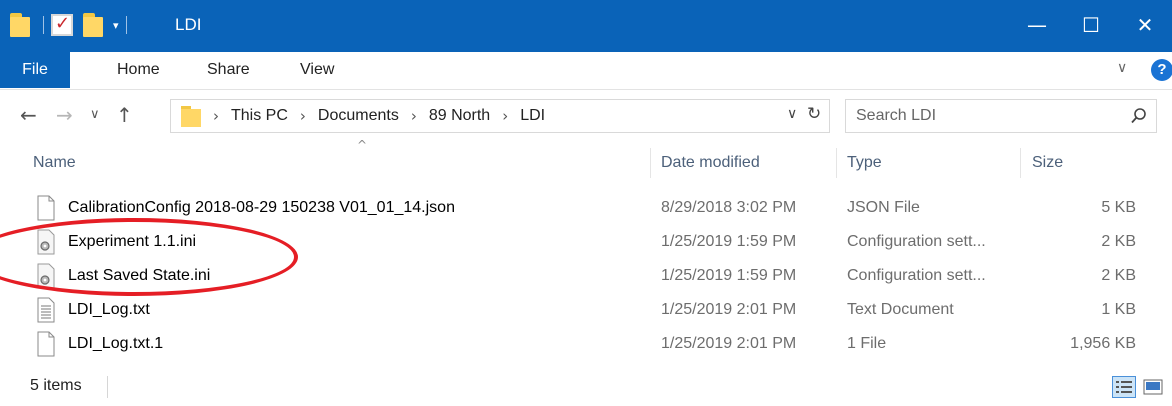 The width and height of the screenshot is (1172, 406). What do you see at coordinates (1139, 116) in the screenshot?
I see `search-icon` at bounding box center [1139, 116].